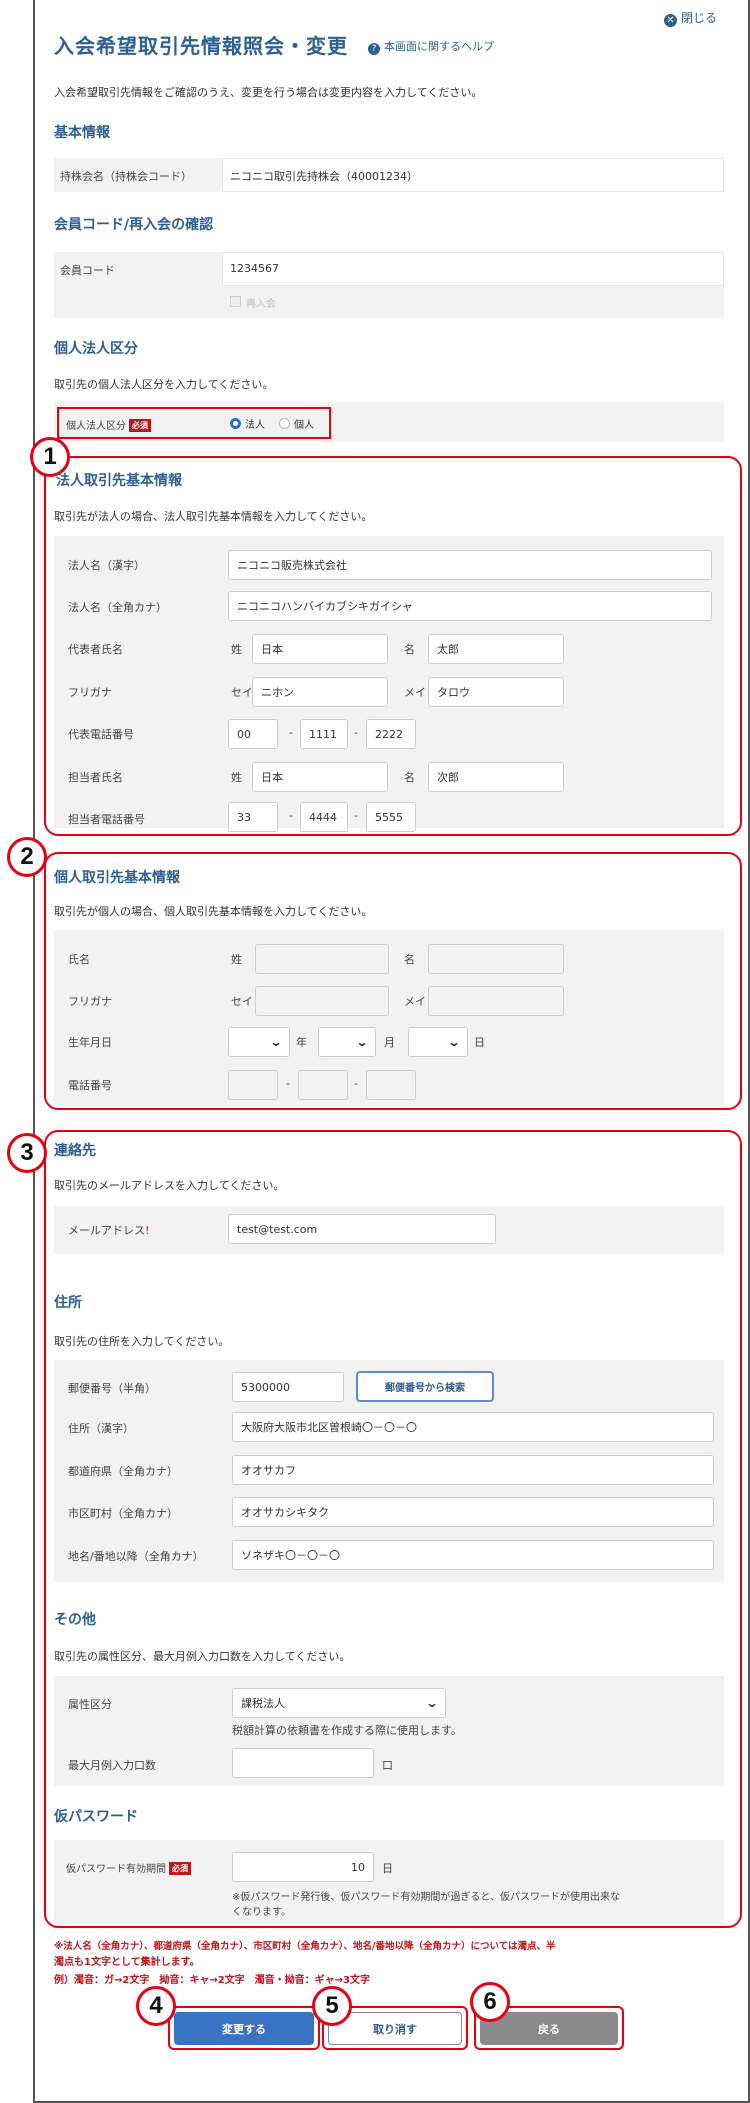  Describe the element at coordinates (473, 1512) in the screenshot. I see `city-input: オオサカシキタク` at that location.